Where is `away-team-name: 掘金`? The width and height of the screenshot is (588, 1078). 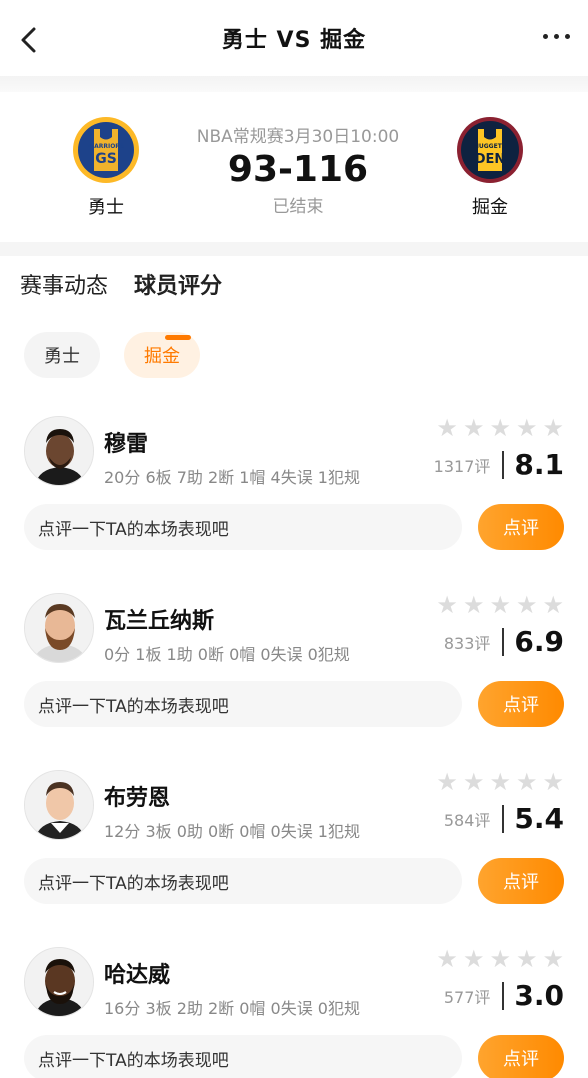 away-team-name: 掘金 is located at coordinates (489, 207).